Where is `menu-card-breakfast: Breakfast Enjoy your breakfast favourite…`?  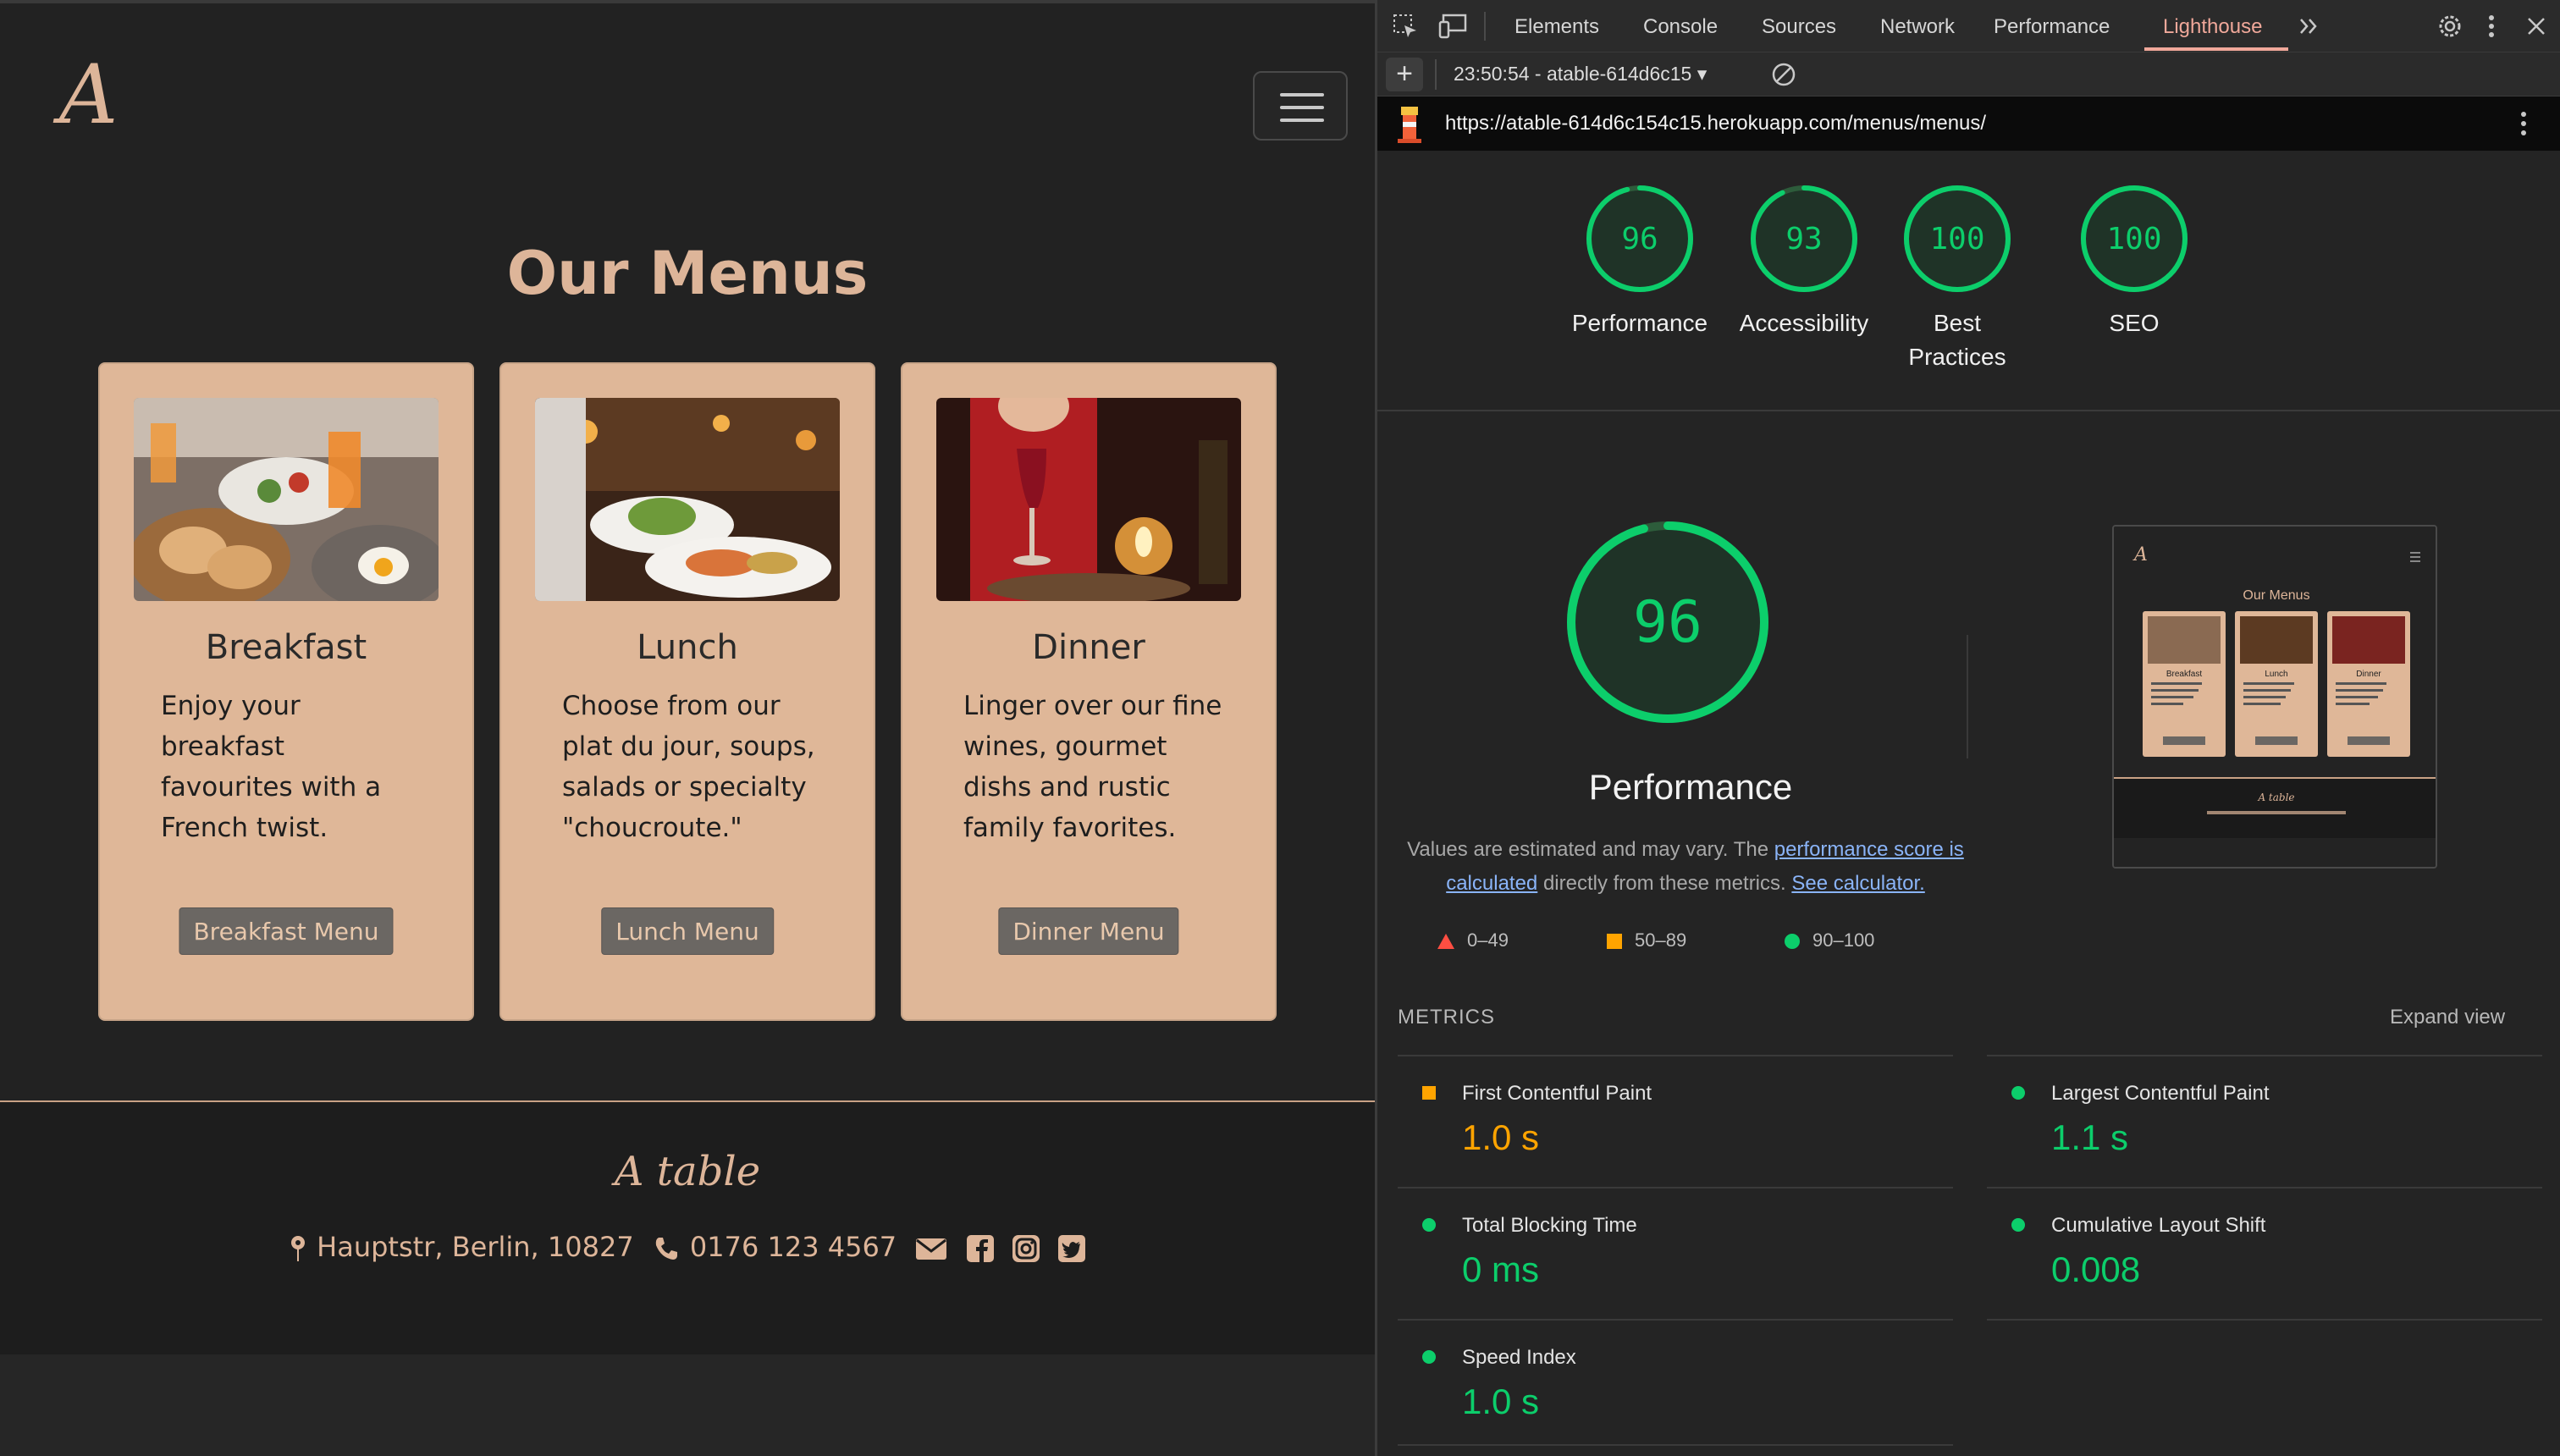
menu-card-breakfast: Breakfast Enjoy your breakfast favourite… is located at coordinates (286, 691).